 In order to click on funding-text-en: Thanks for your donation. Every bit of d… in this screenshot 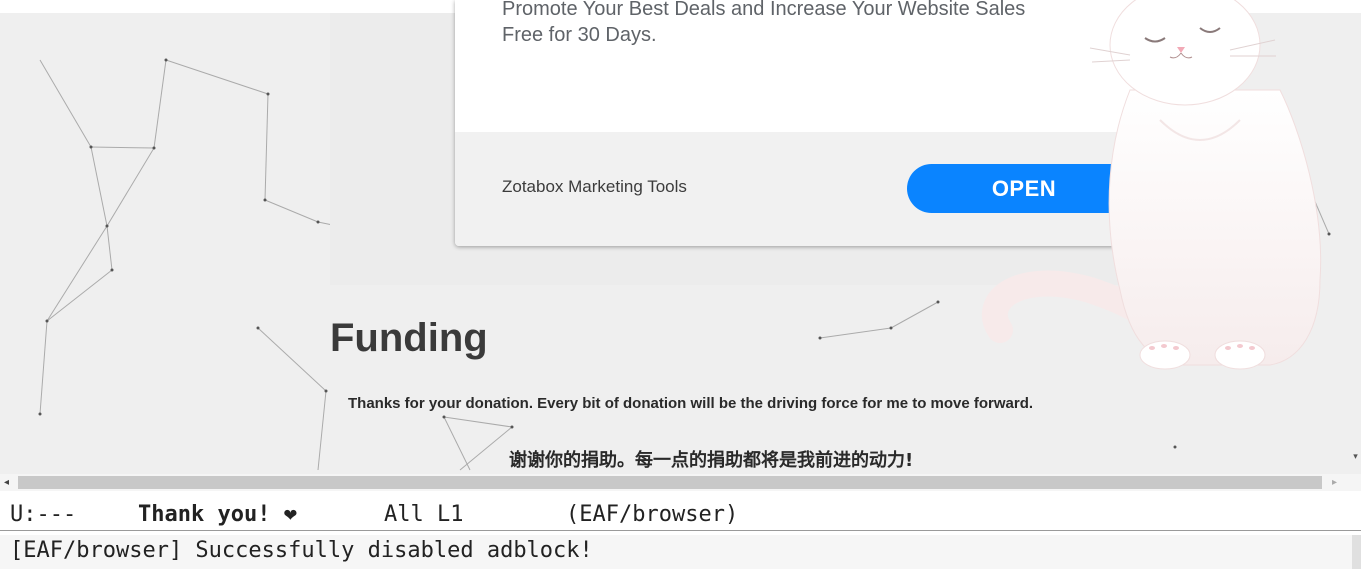, I will do `click(691, 403)`.